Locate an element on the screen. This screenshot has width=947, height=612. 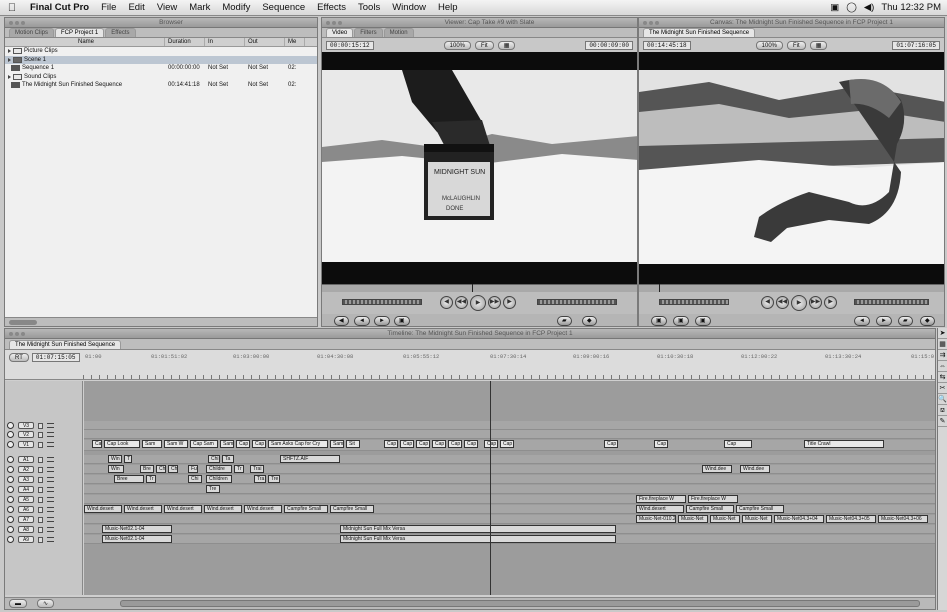
viewer-jog-control is located at coordinates (577, 302).